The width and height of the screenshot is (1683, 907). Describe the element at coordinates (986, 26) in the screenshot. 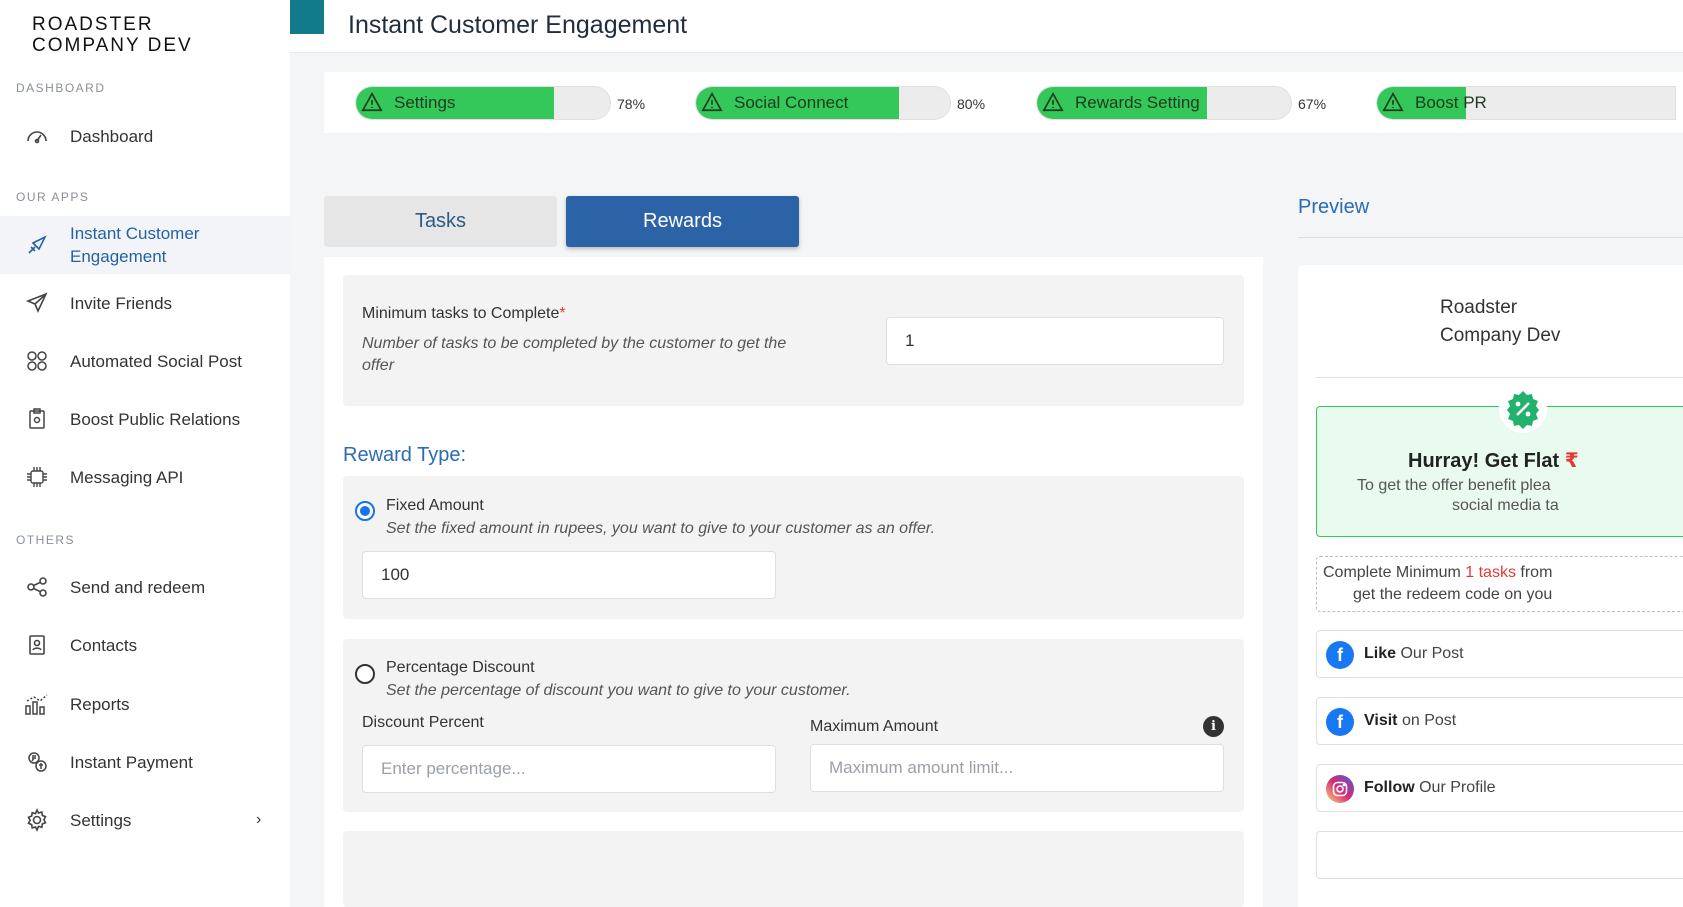

I see `page-header: Instant Customer Engagement` at that location.